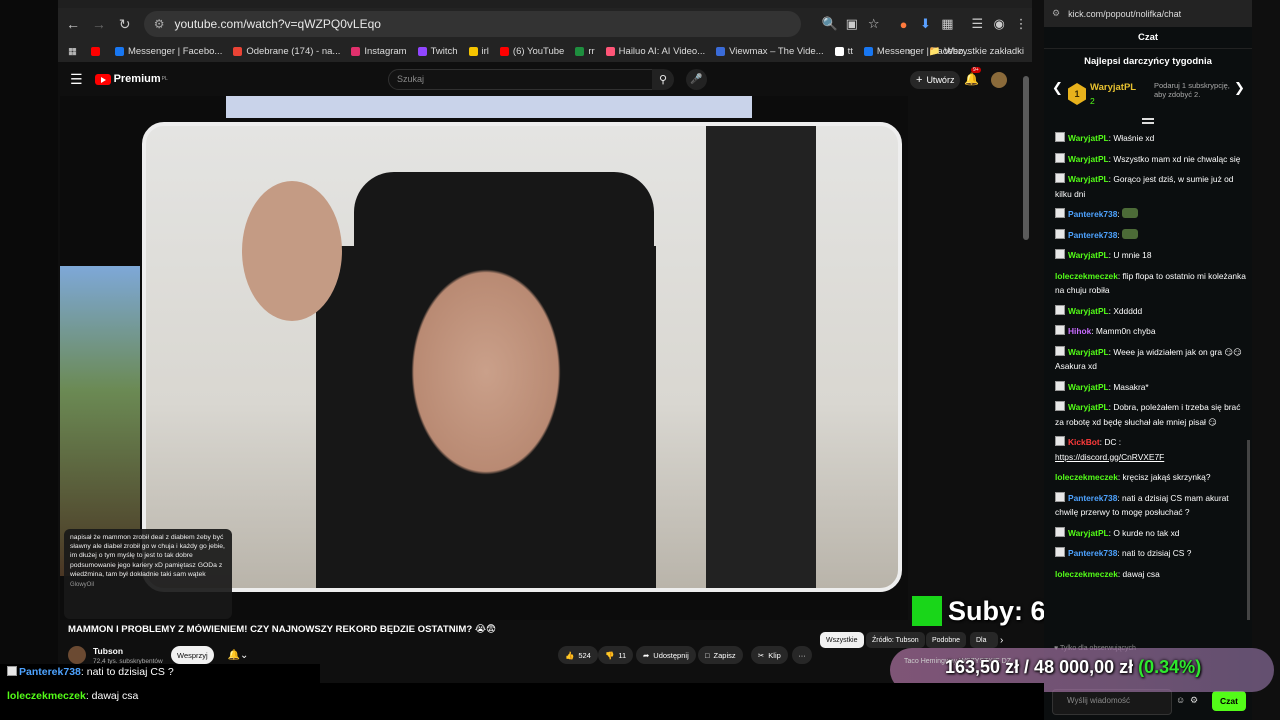 This screenshot has width=1280, height=720. I want to click on extensions-icon: ▦, so click(947, 24).